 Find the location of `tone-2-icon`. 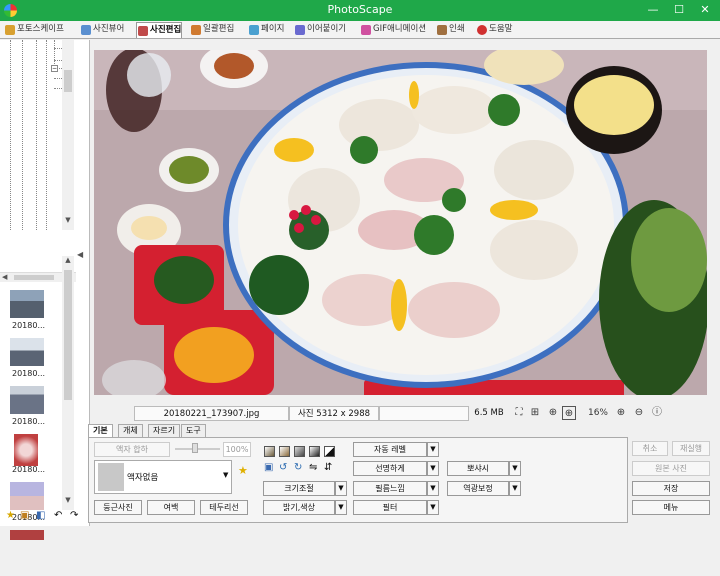

tone-2-icon is located at coordinates (284, 451).